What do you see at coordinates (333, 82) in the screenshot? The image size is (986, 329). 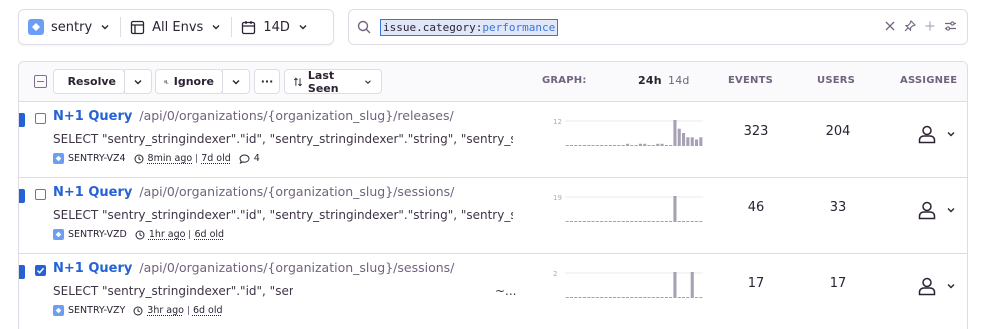 I see `sort-by-button: Last Seen` at bounding box center [333, 82].